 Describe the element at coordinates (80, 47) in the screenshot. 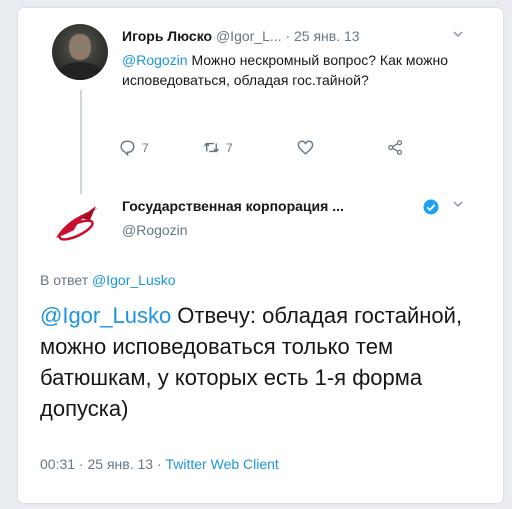

I see `avatar-face` at that location.